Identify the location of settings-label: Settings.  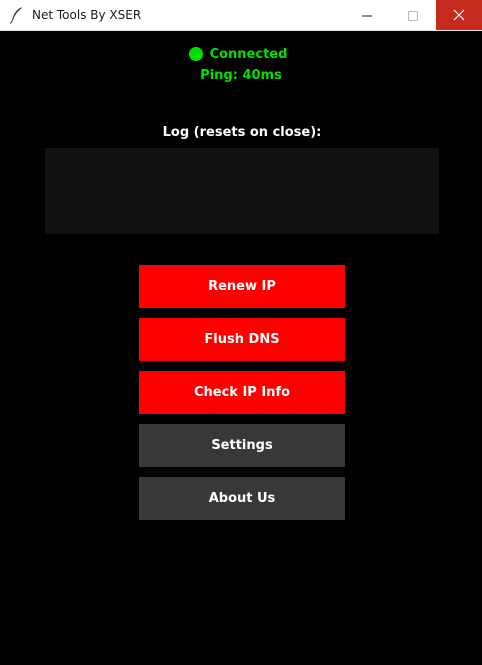
(242, 445).